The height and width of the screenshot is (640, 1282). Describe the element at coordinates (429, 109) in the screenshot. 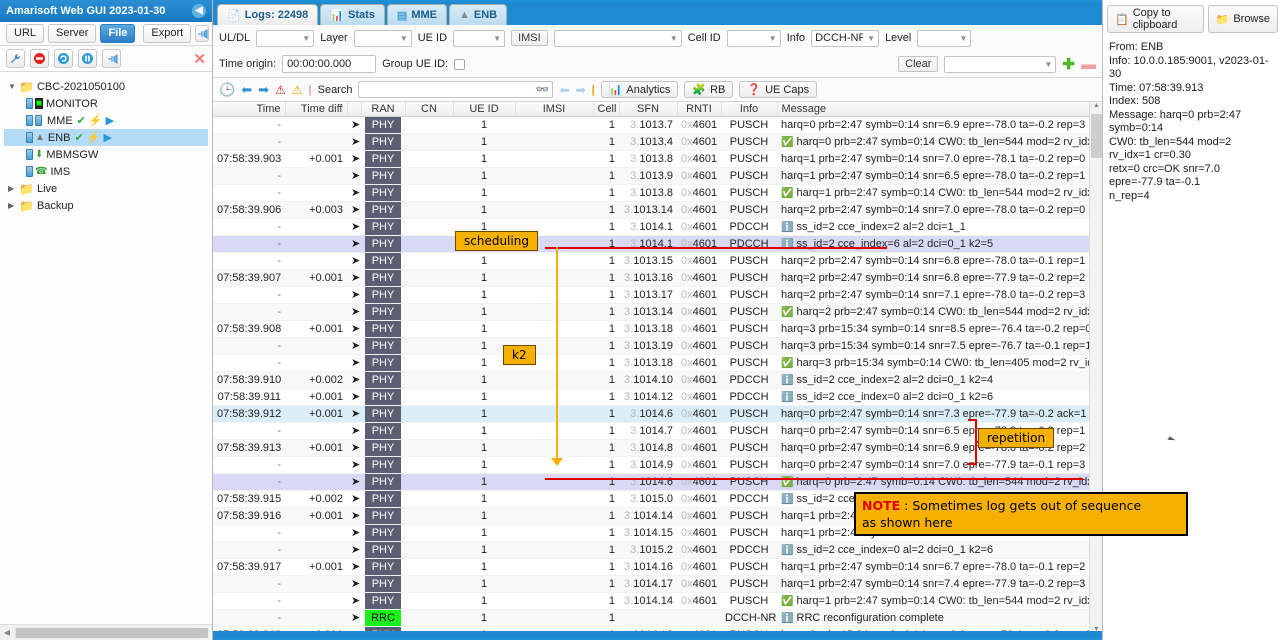

I see `col-cn: CN` at that location.